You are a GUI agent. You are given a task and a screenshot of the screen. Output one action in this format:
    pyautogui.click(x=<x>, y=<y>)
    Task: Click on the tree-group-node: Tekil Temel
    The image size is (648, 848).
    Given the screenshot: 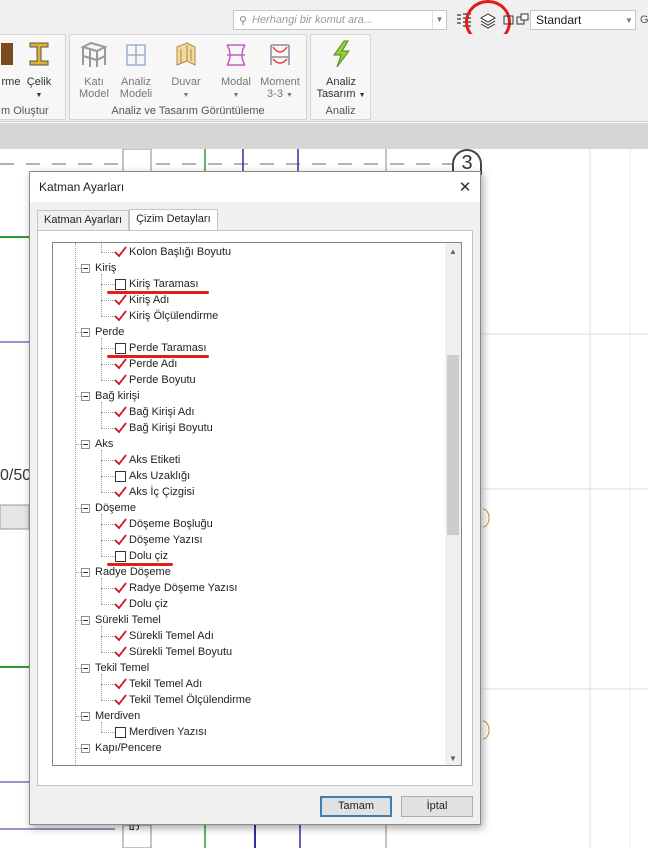 What is the action you would take?
    pyautogui.click(x=115, y=668)
    